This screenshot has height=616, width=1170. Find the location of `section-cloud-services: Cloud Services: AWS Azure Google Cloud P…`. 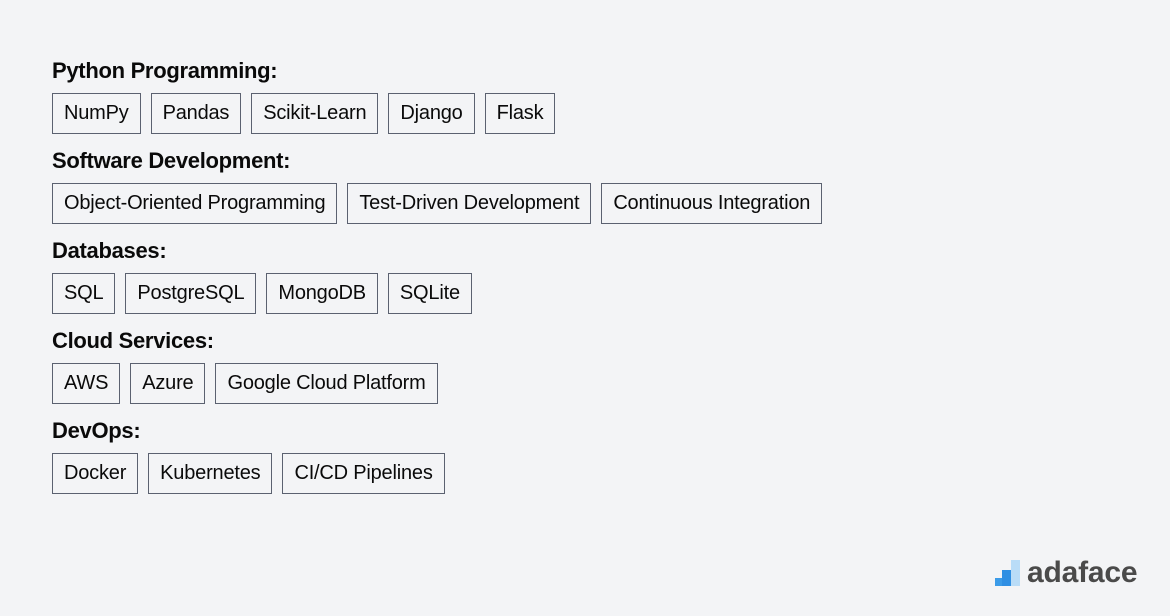

section-cloud-services: Cloud Services: AWS Azure Google Cloud P… is located at coordinates (437, 366).